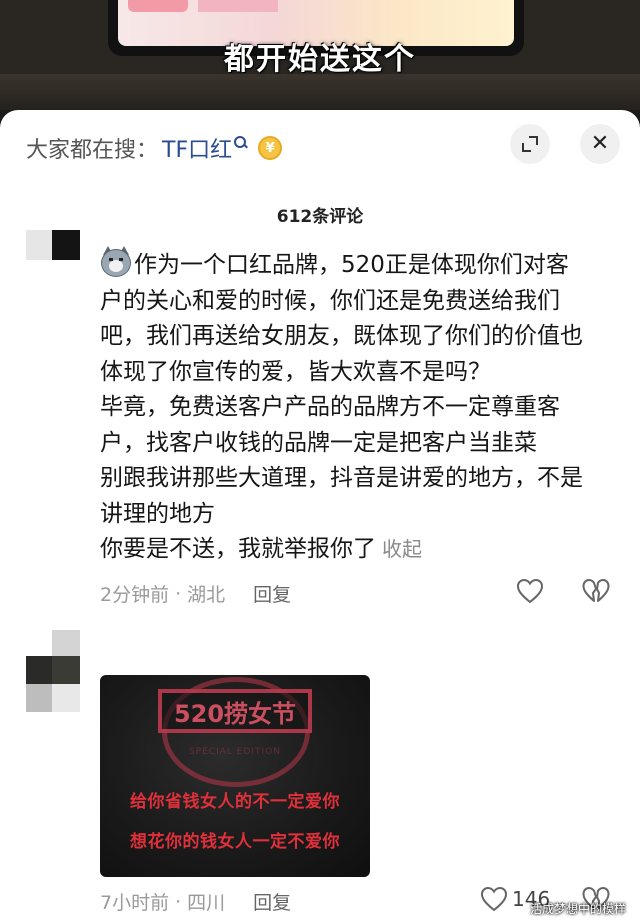 This screenshot has height=924, width=640. I want to click on stamp-title: 520捞女节, so click(235, 711).